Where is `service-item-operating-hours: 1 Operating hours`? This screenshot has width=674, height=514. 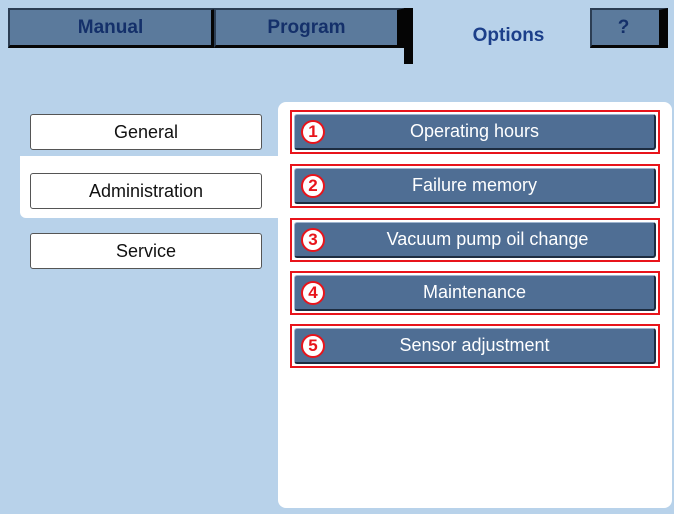
service-item-operating-hours: 1 Operating hours is located at coordinates (475, 132).